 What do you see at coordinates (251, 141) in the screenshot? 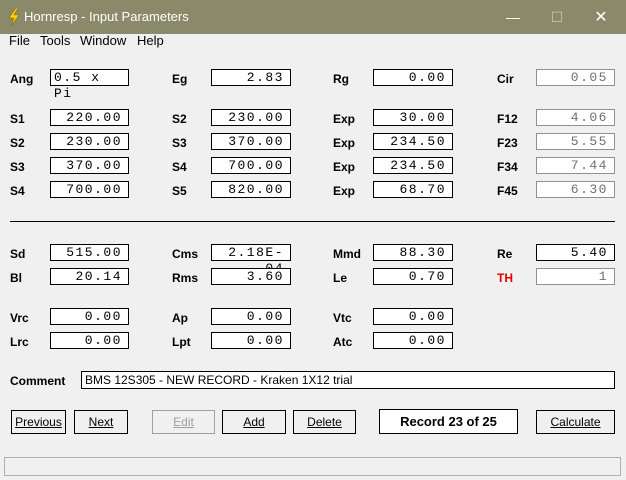
I see `s3-field: 370.00` at bounding box center [251, 141].